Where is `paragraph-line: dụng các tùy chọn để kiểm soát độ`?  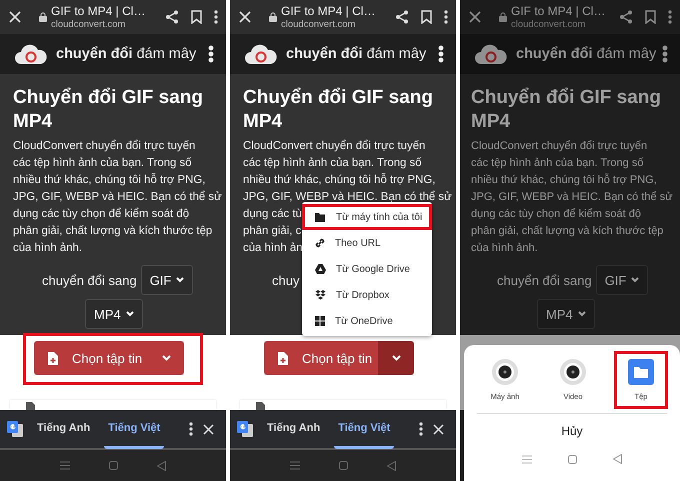 paragraph-line: dụng các tùy chọn để kiểm soát độ is located at coordinates (101, 214).